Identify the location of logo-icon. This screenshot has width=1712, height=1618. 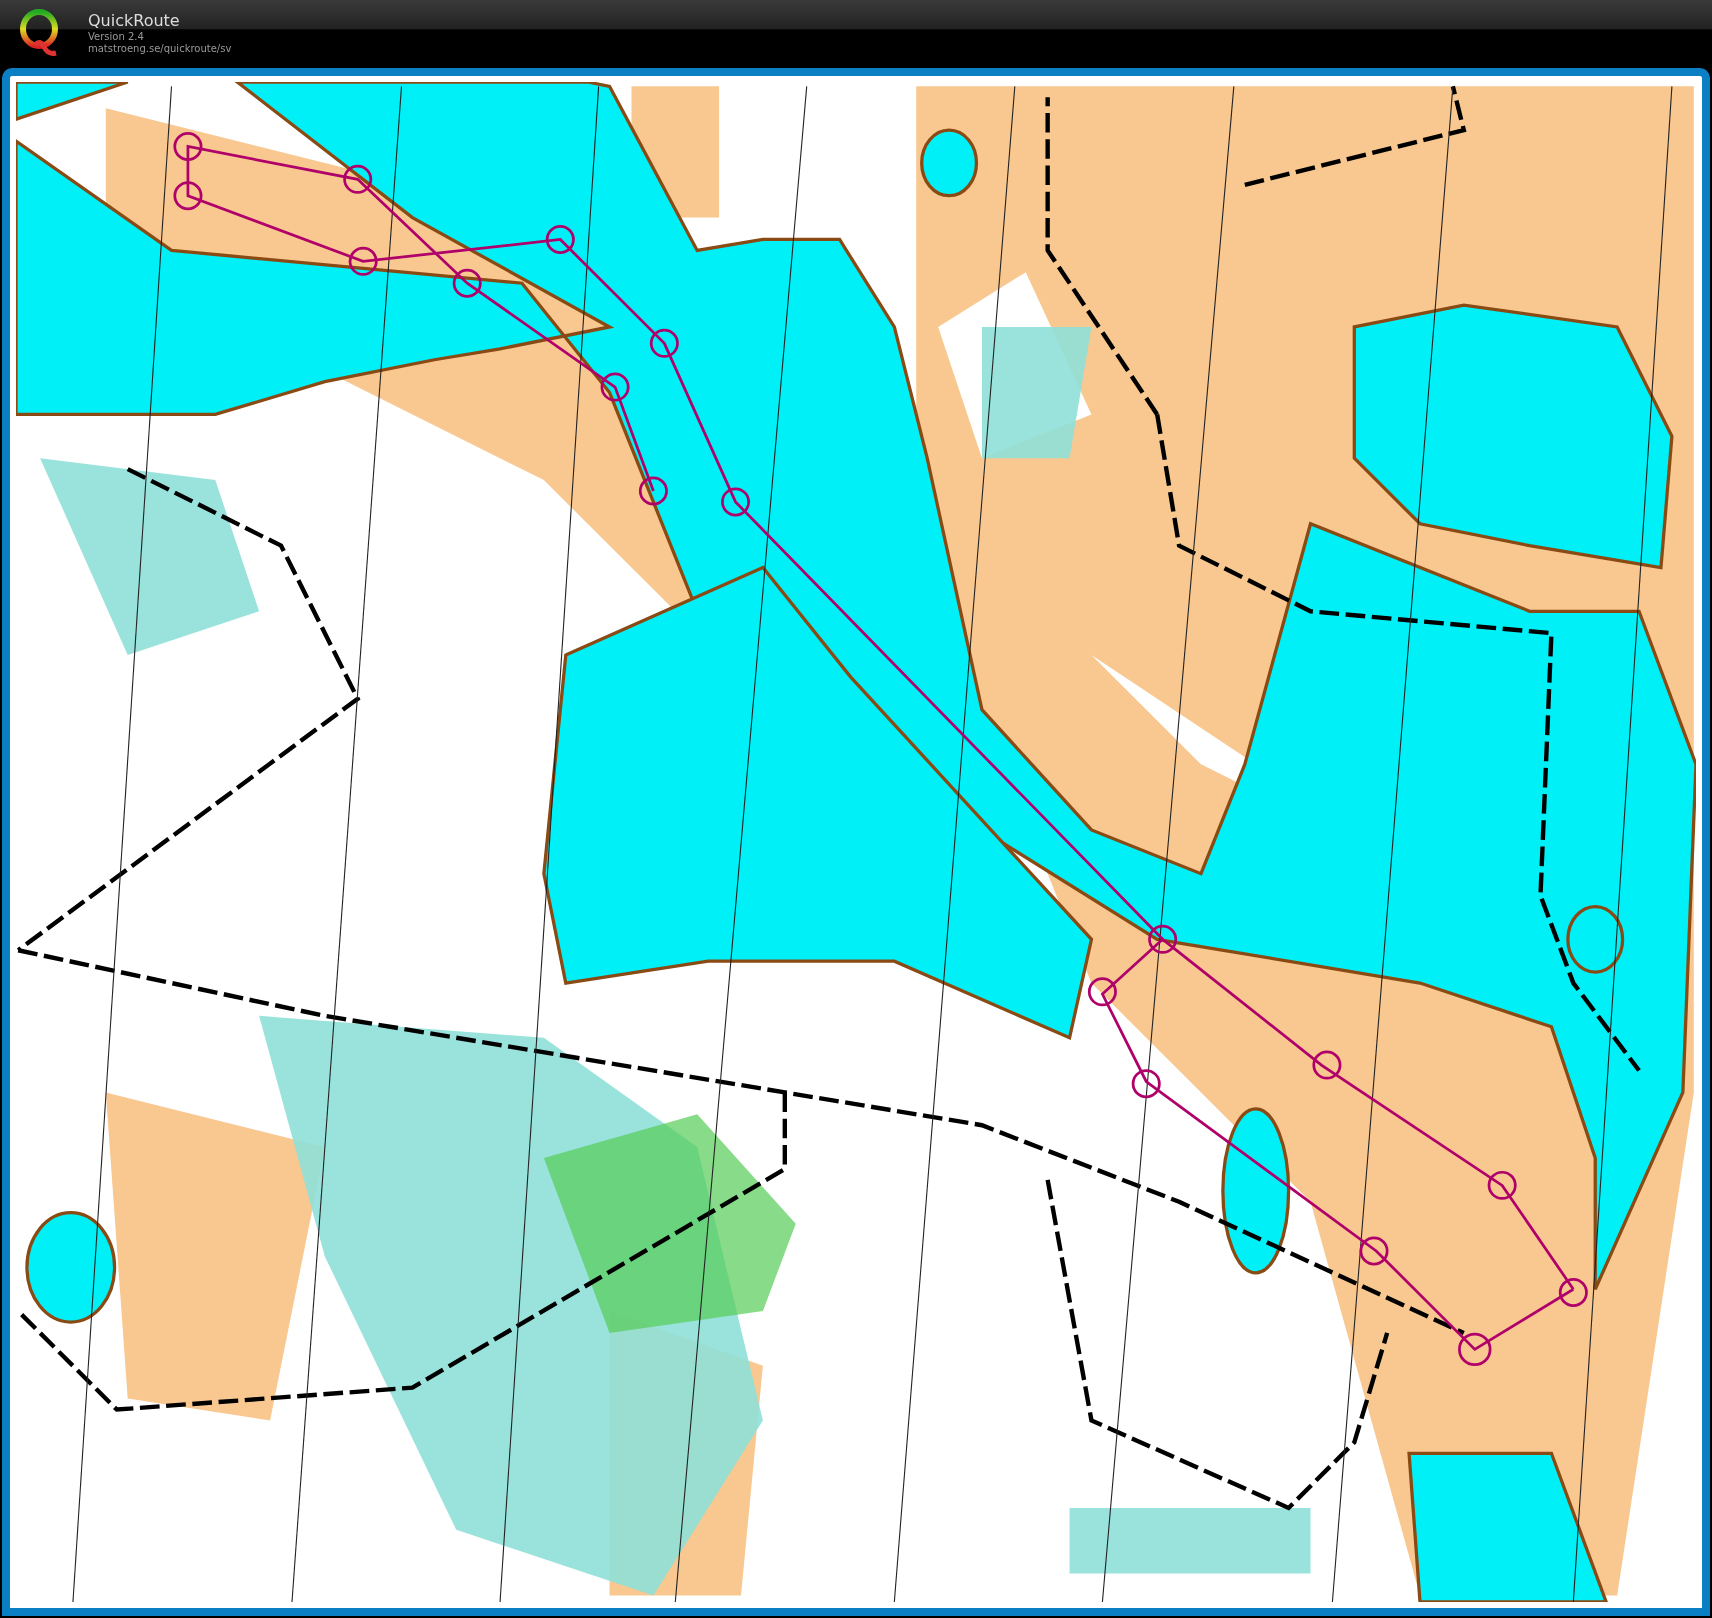
(39, 33).